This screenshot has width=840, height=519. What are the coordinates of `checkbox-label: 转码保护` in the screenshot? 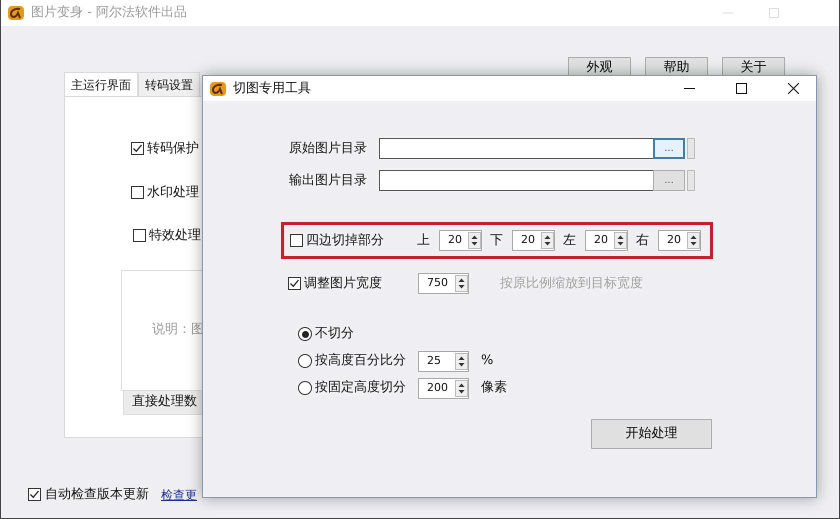 It's located at (173, 149).